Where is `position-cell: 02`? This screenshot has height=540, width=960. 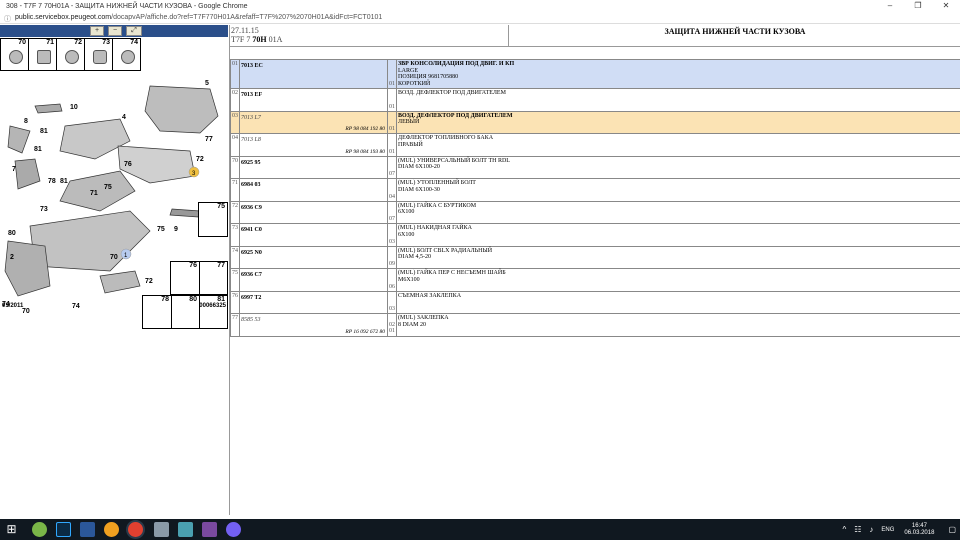
position-cell: 02 is located at coordinates (235, 100).